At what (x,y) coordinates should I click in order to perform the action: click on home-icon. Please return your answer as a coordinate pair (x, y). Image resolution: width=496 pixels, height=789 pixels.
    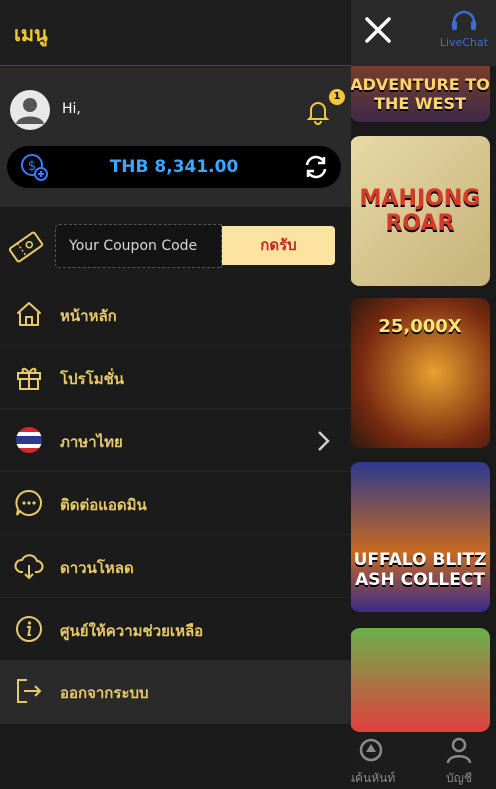
    Looking at the image, I should click on (29, 314).